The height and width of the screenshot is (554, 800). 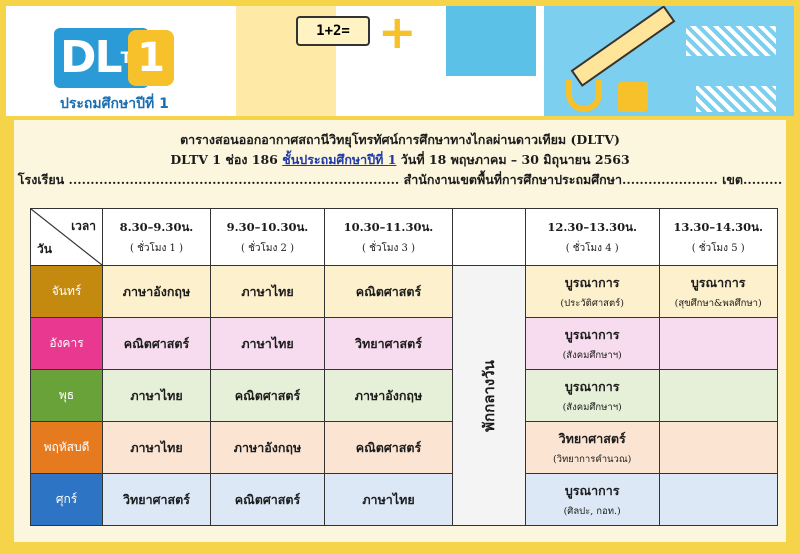 I want to click on math-card: 1+2=, so click(x=333, y=31).